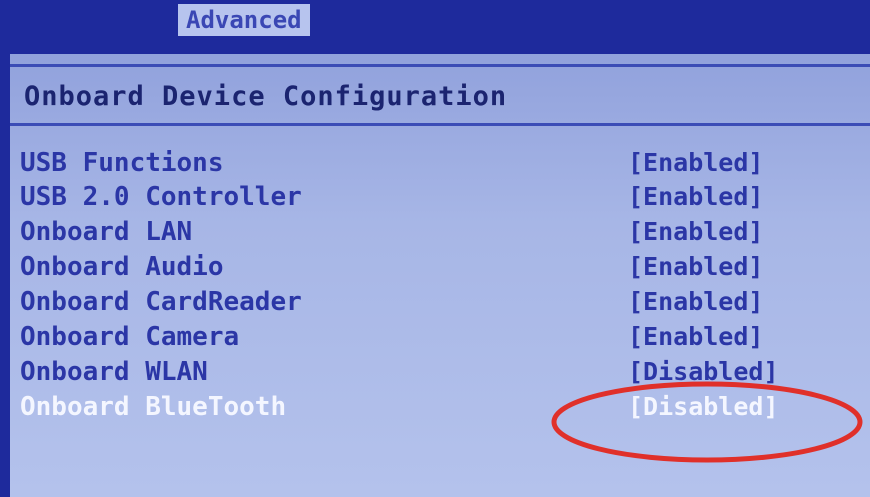 This screenshot has height=497, width=870. I want to click on setting-row-onboard-camera: Onboard Camera [Enabled], so click(440, 337).